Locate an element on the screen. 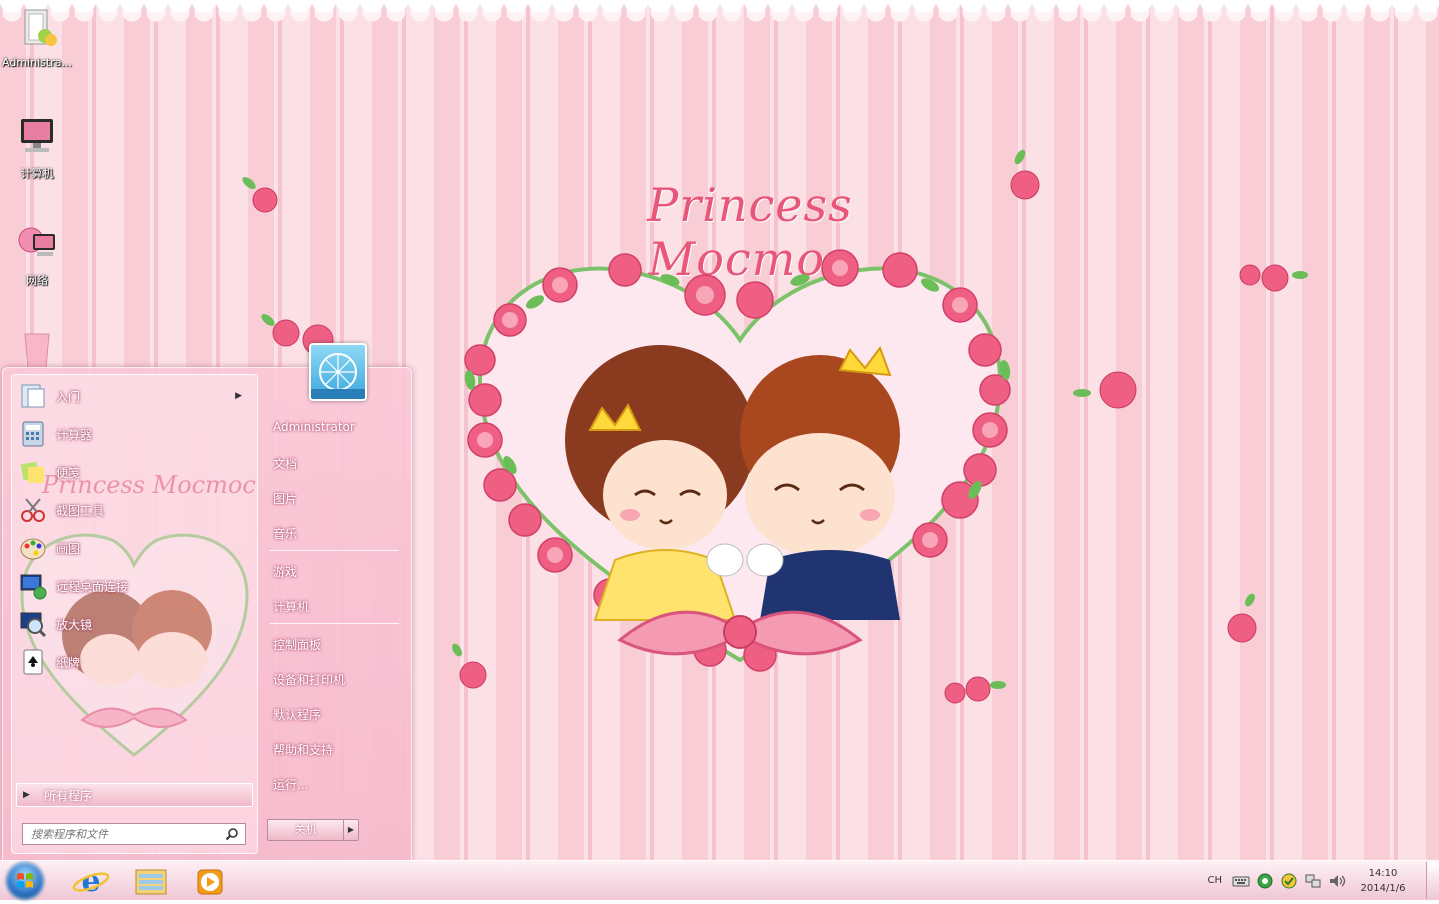 The image size is (1439, 904). taskbar-button-media-player is located at coordinates (211, 881).